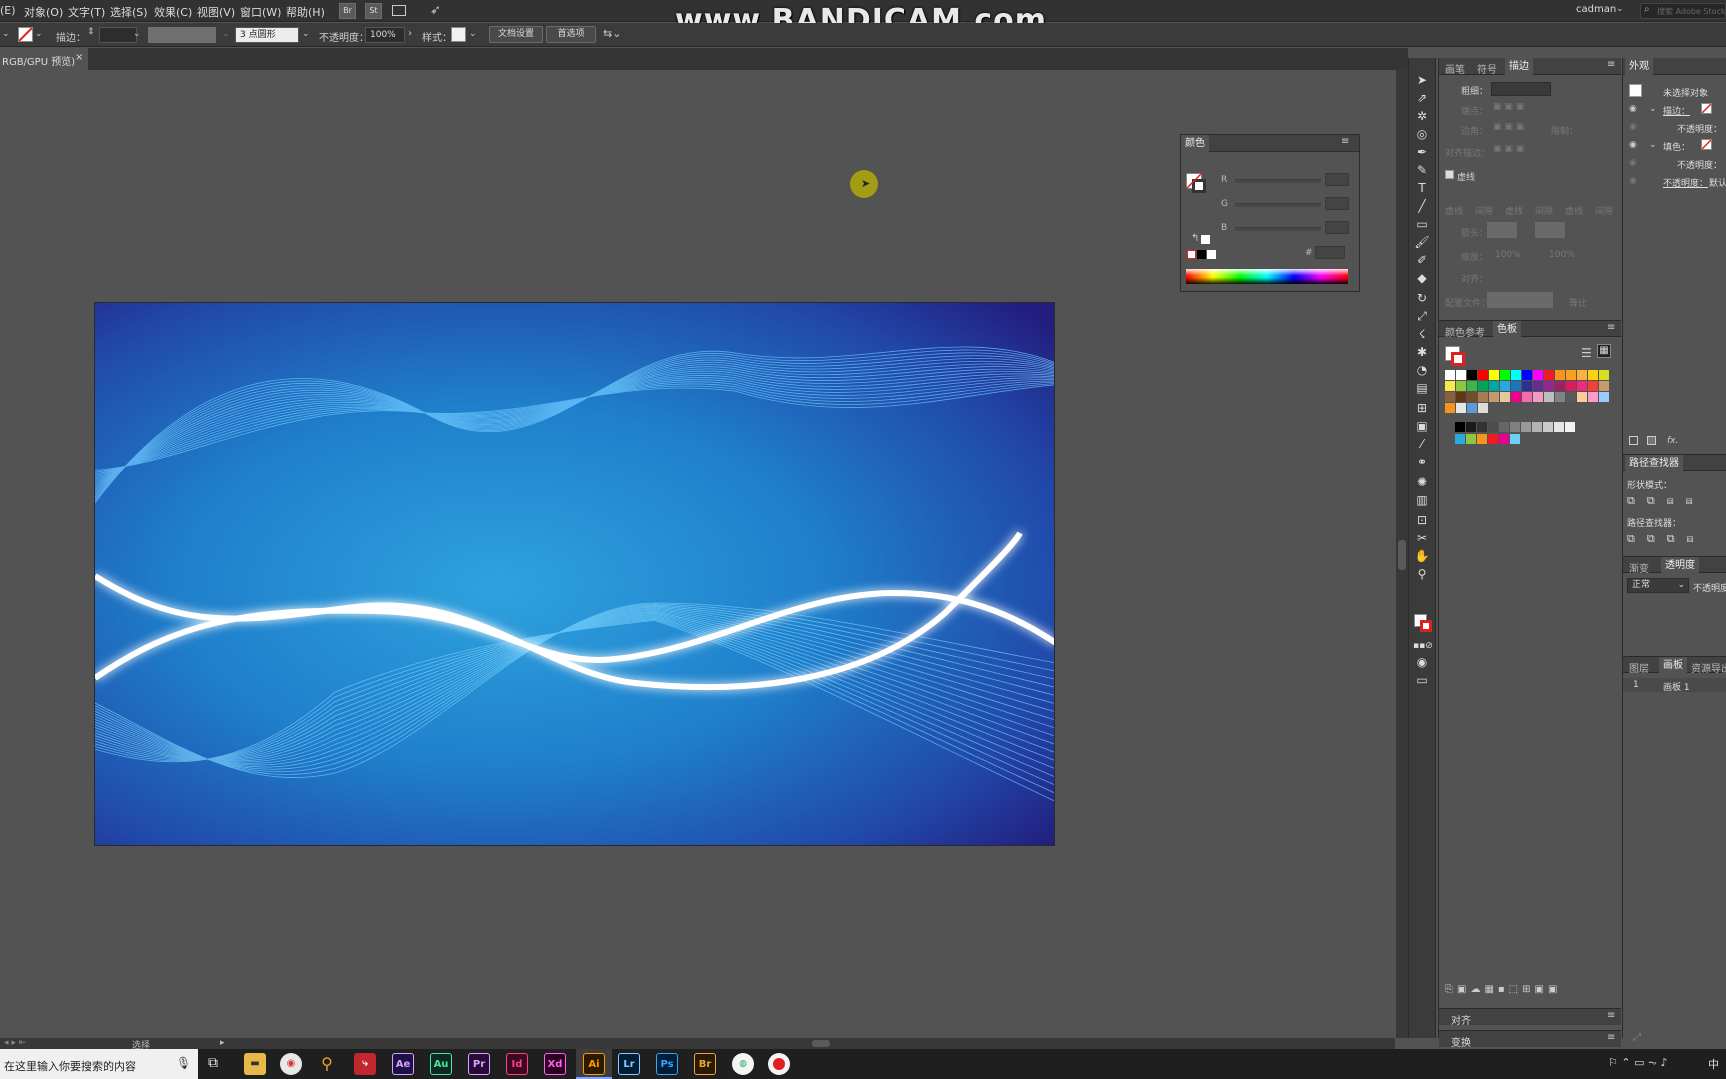 This screenshot has width=1726, height=1079. I want to click on tab-stroke: 描边, so click(1519, 67).